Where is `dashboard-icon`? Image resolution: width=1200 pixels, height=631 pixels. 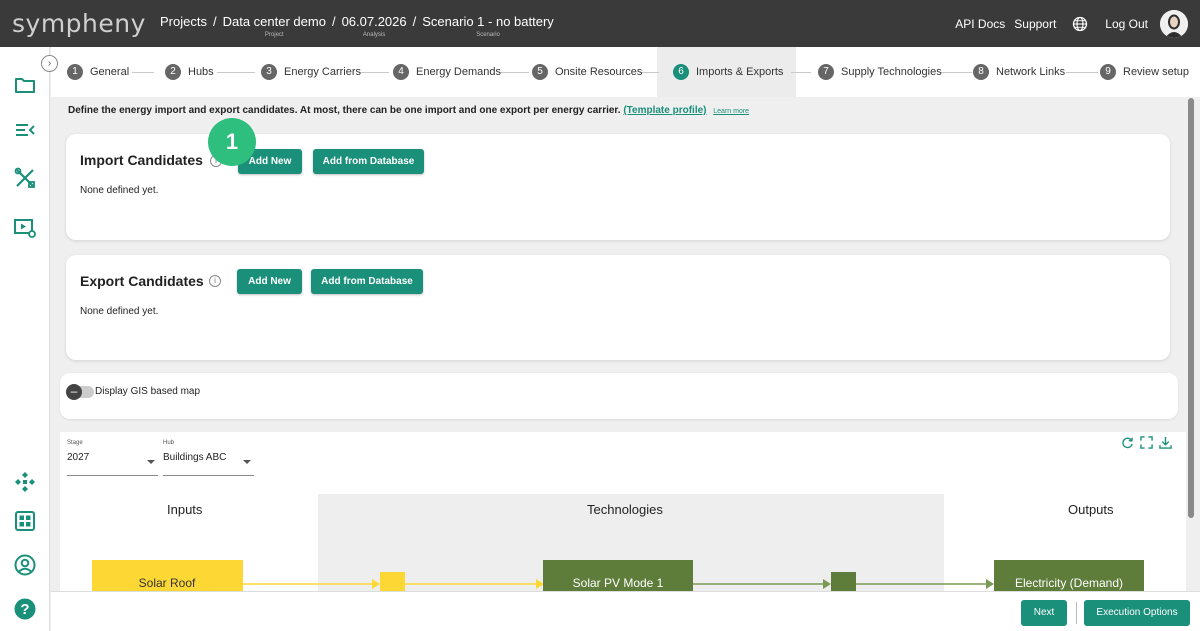
dashboard-icon is located at coordinates (25, 521).